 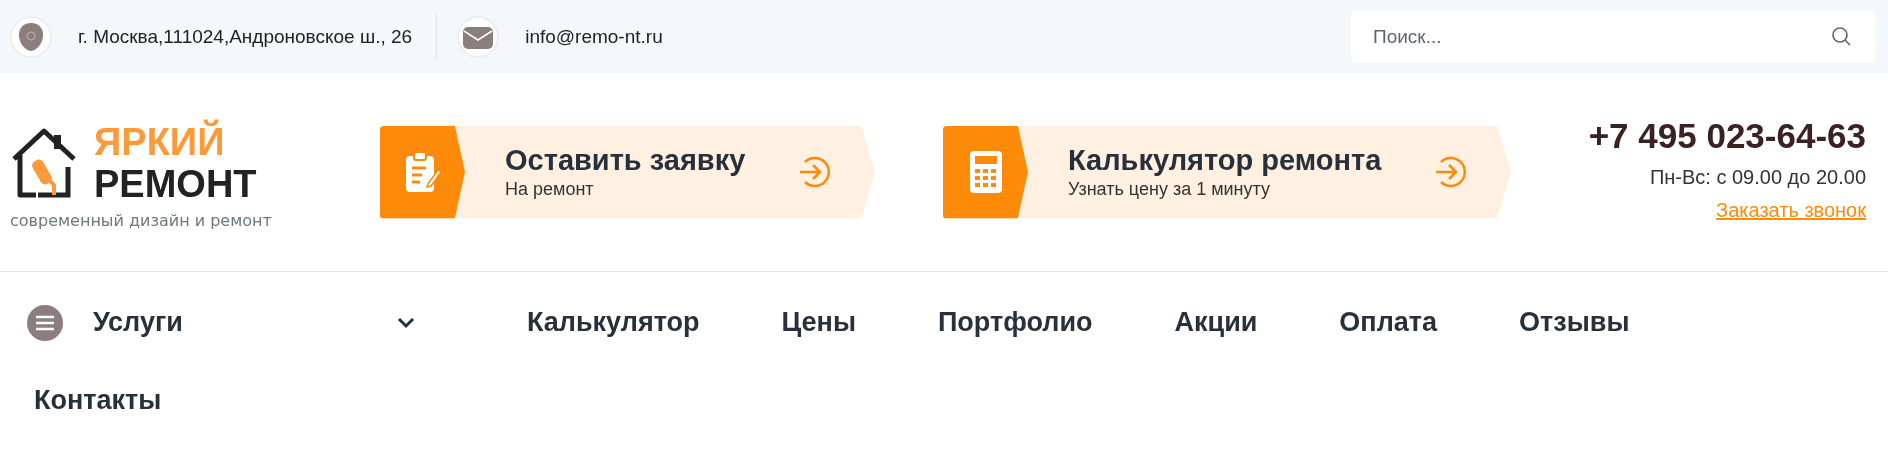 I want to click on email-link: info@remo-nt.ru, so click(x=594, y=36).